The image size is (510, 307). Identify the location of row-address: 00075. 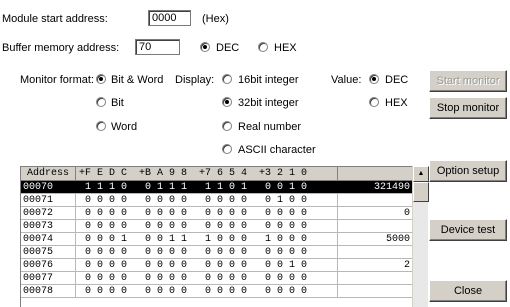
(48, 252).